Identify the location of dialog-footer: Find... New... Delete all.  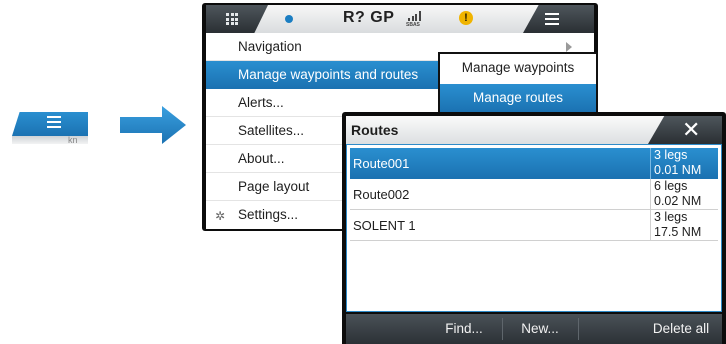
(534, 329).